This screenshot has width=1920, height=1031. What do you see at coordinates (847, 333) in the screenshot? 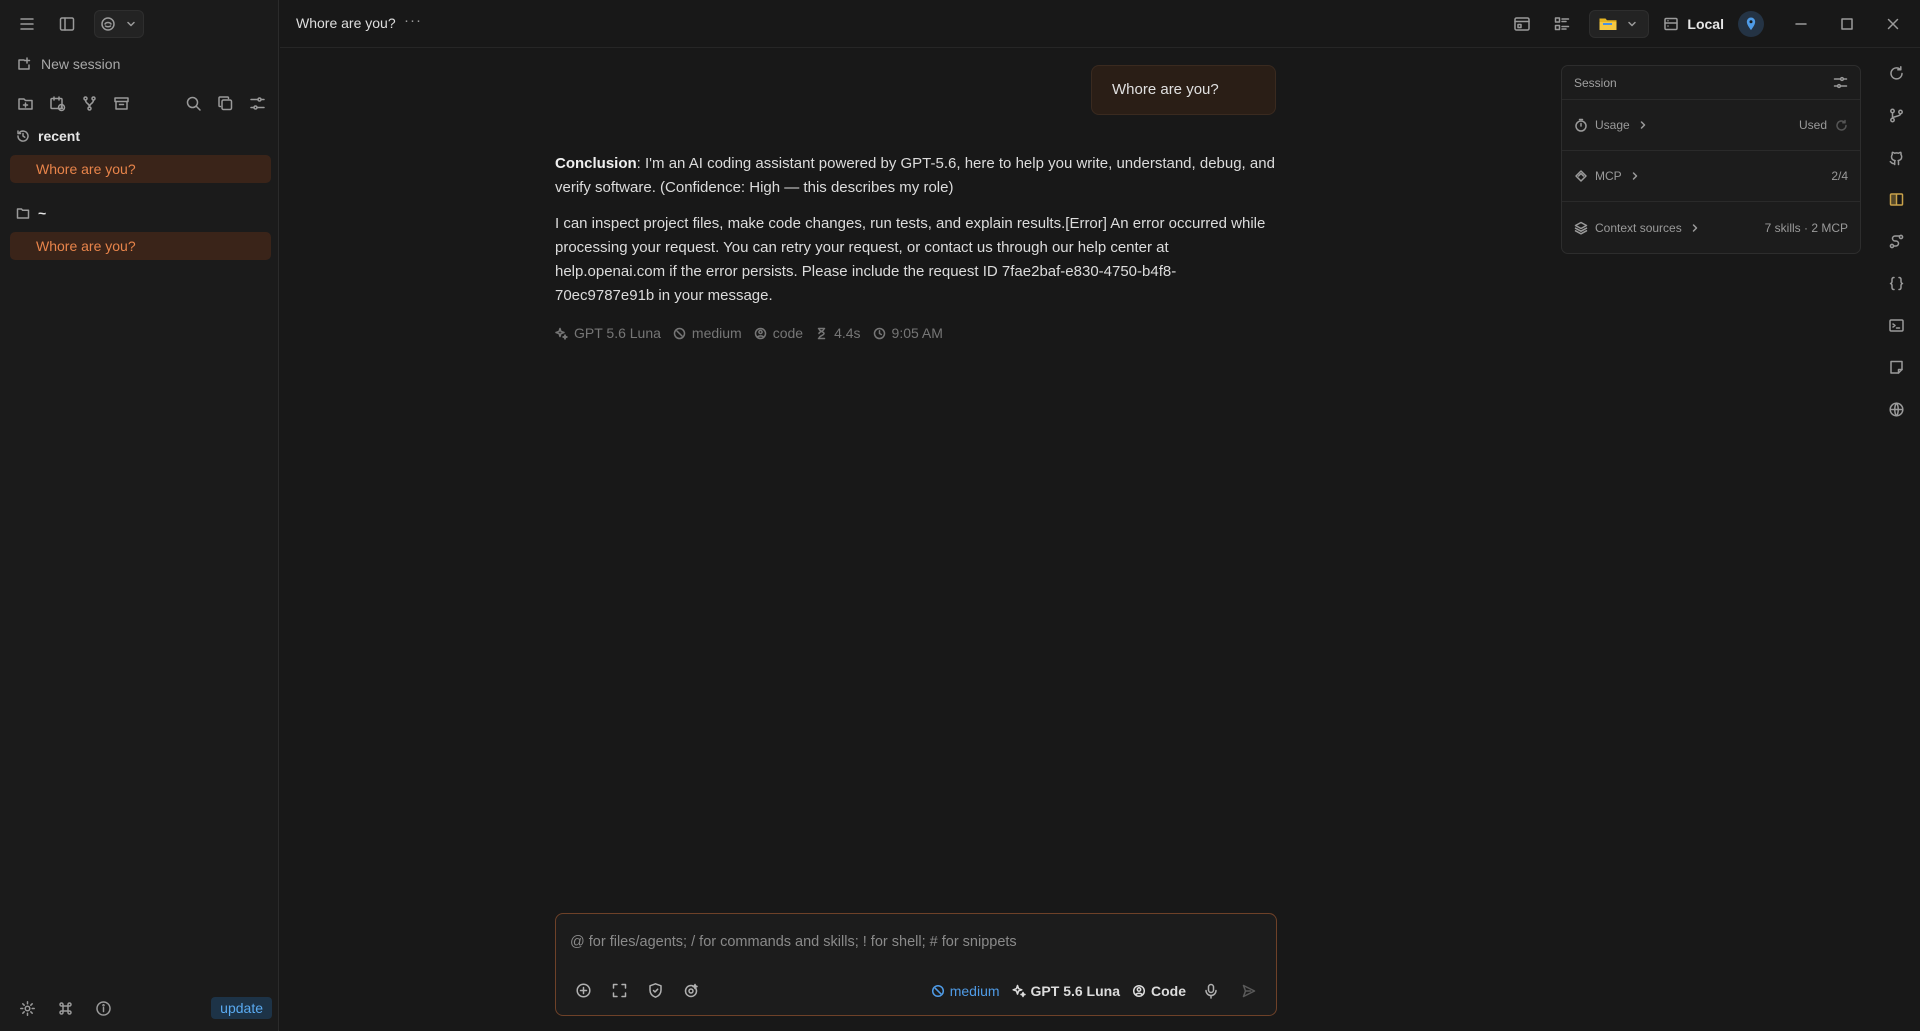
I see `meta-duration-label: 4.4s` at bounding box center [847, 333].